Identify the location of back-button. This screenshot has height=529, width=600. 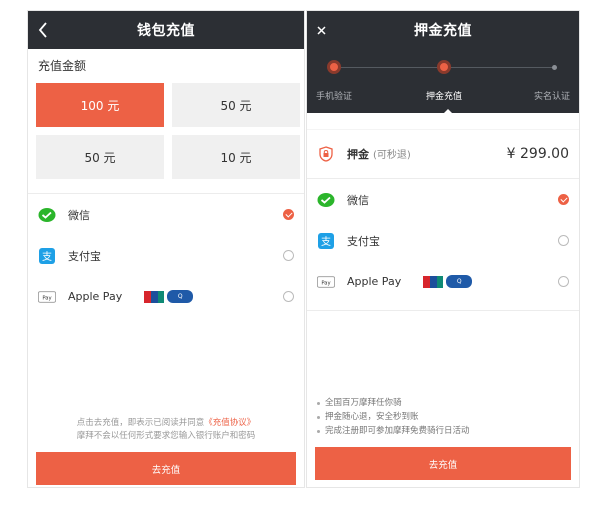
(43, 30).